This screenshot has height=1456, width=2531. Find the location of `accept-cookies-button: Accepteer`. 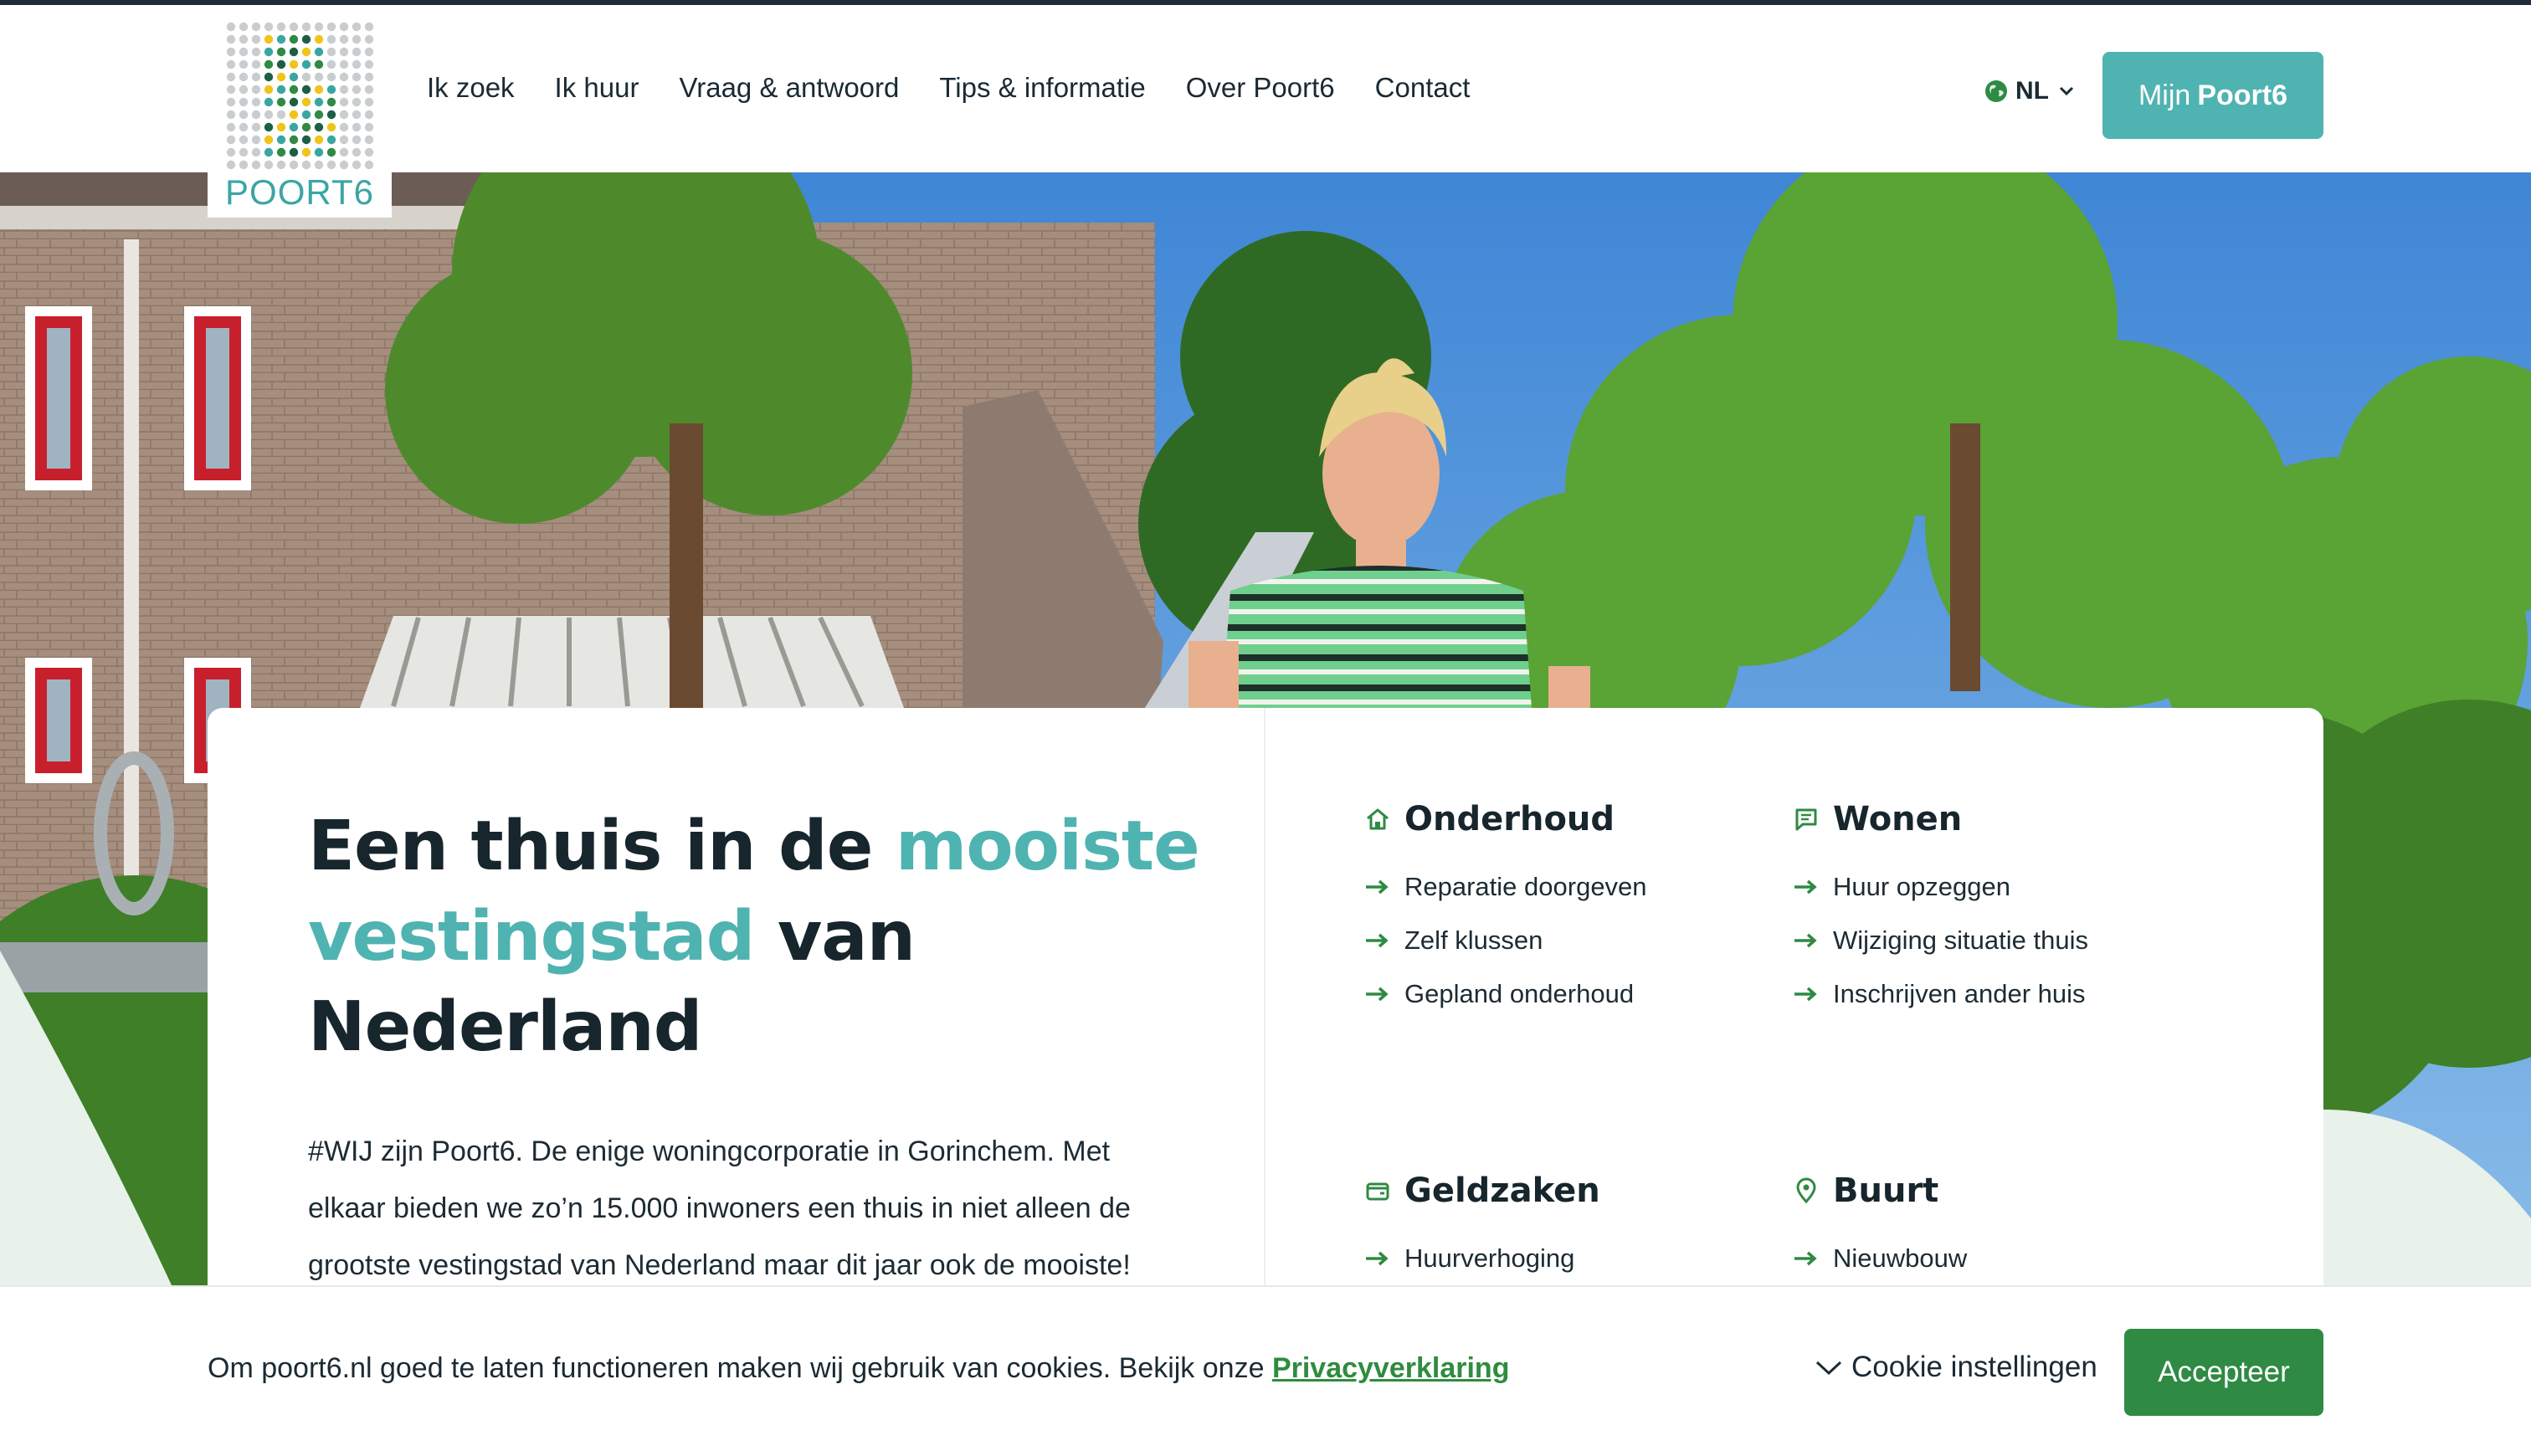

accept-cookies-button: Accepteer is located at coordinates (2223, 1372).